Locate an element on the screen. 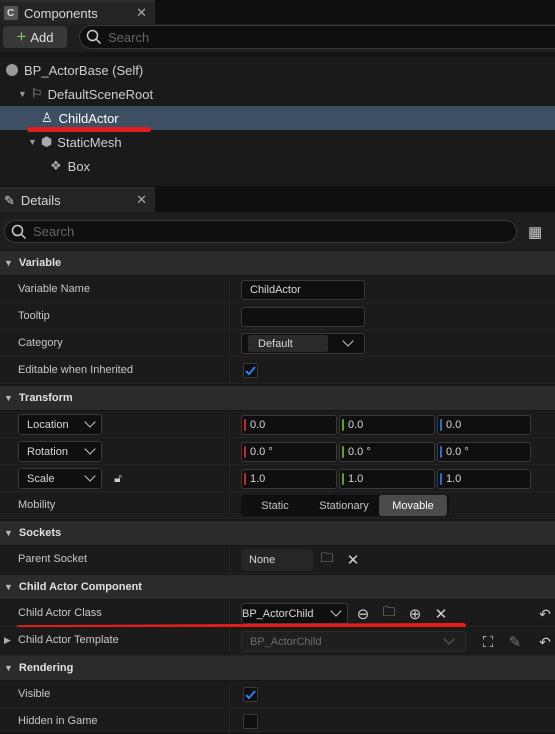 The width and height of the screenshot is (555, 734). row-mobility: Mobility Static Stationary Movable is located at coordinates (277, 505).